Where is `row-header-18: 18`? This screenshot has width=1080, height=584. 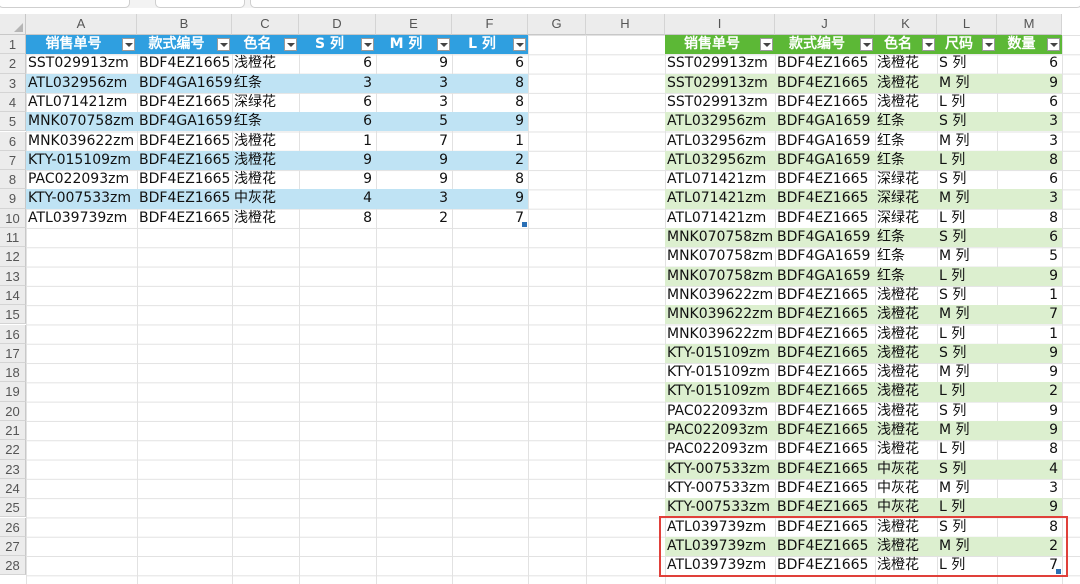 row-header-18: 18 is located at coordinates (13, 373).